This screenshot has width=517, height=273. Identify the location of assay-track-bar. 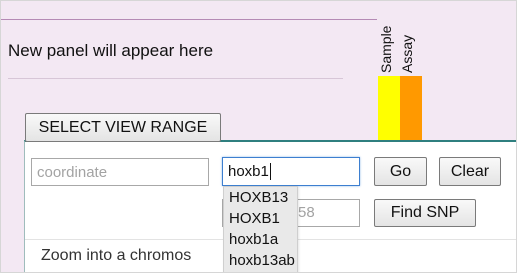
(411, 108).